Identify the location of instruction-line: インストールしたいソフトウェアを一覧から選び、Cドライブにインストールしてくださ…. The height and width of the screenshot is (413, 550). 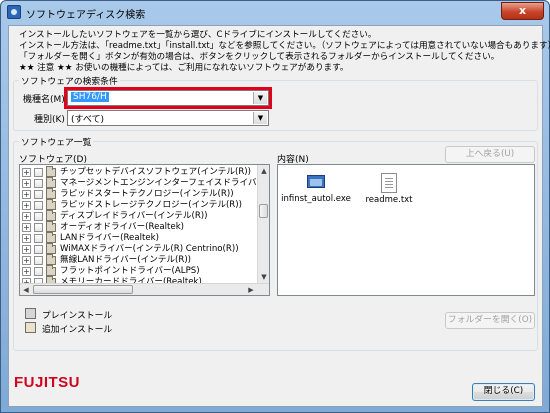
(198, 35).